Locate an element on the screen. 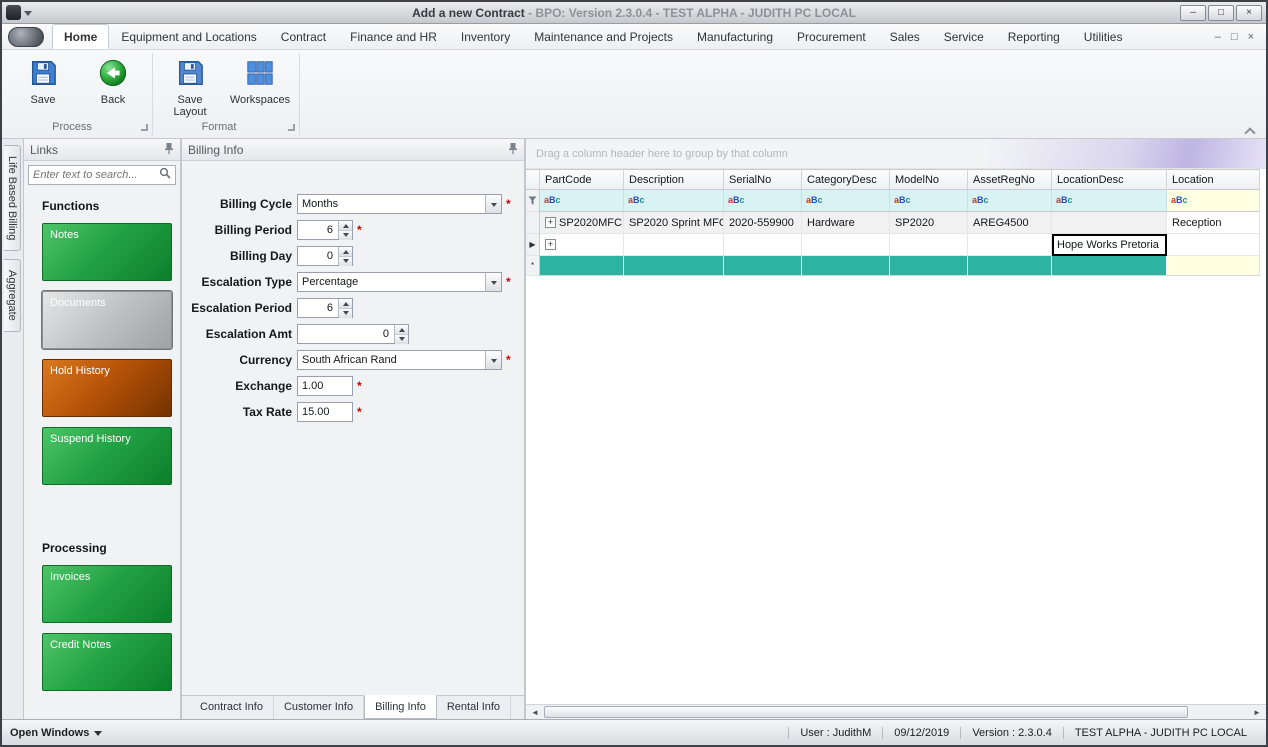 The image size is (1268, 747). cell-modelno: SP2020 is located at coordinates (929, 223).